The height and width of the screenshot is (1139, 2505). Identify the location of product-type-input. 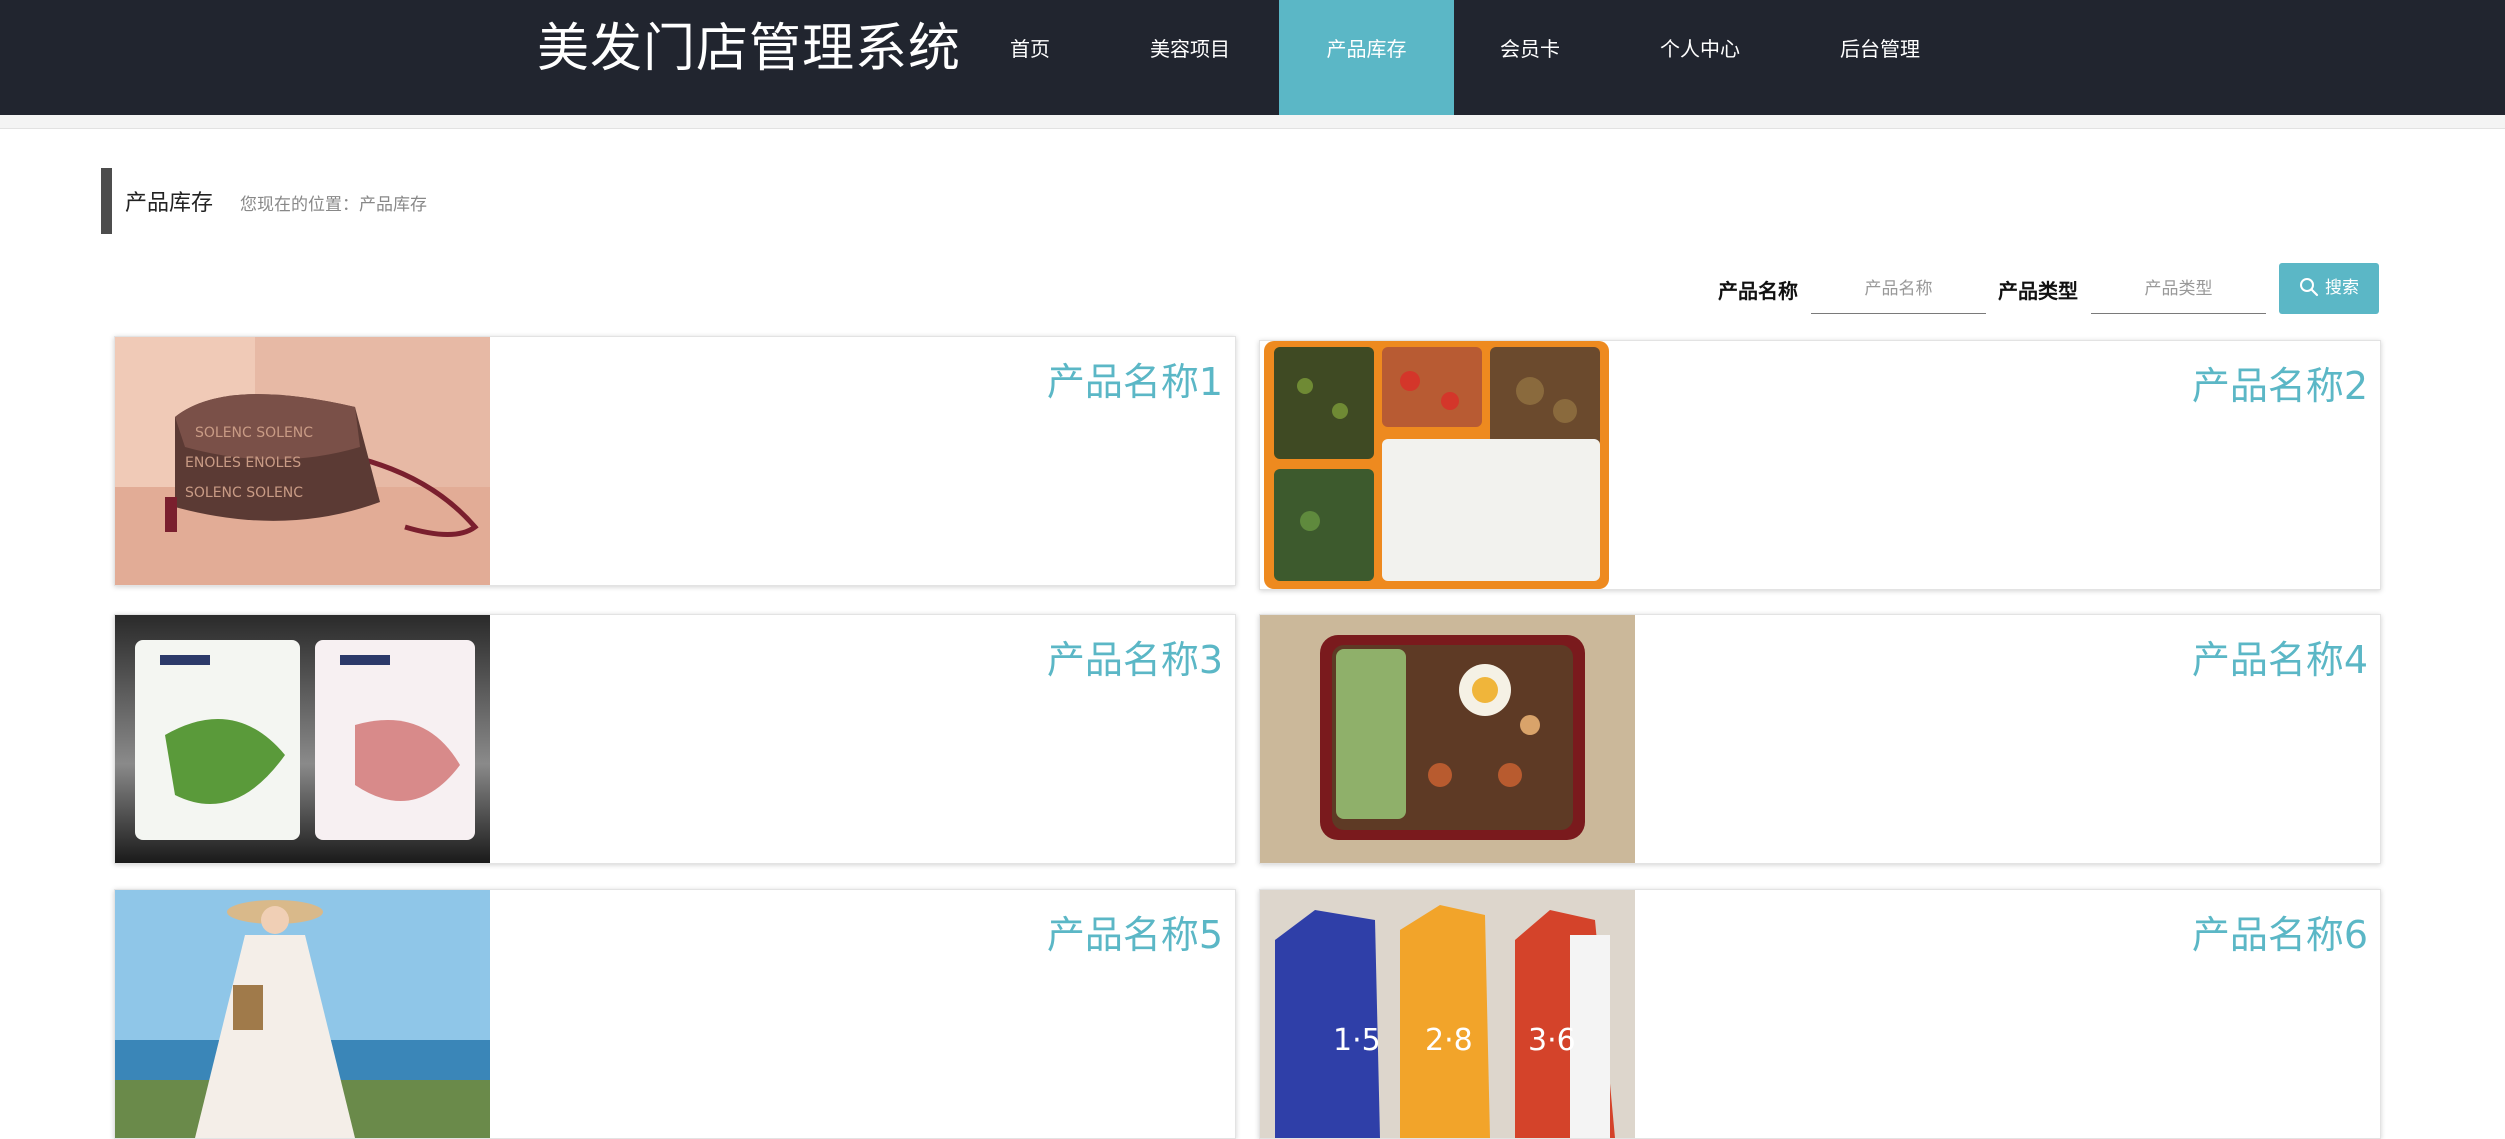
(2178, 289).